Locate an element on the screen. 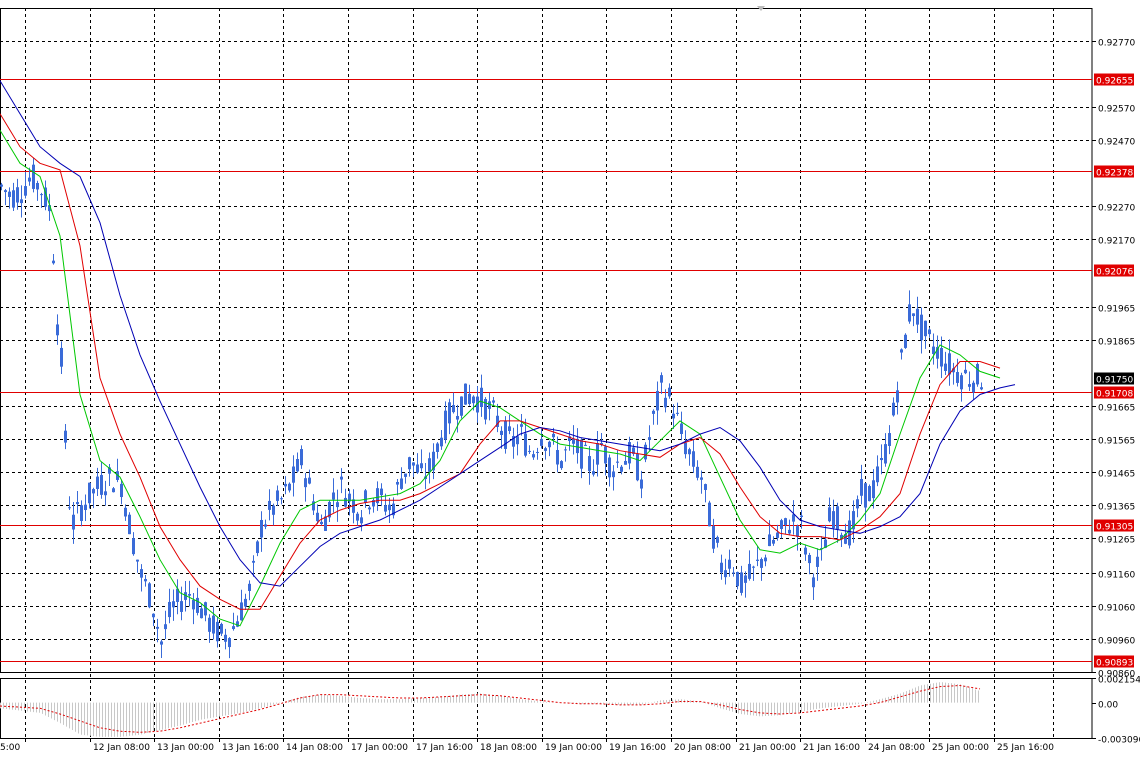 This screenshot has width=1140, height=761. price-axis-label: 0.91265 is located at coordinates (1116, 541).